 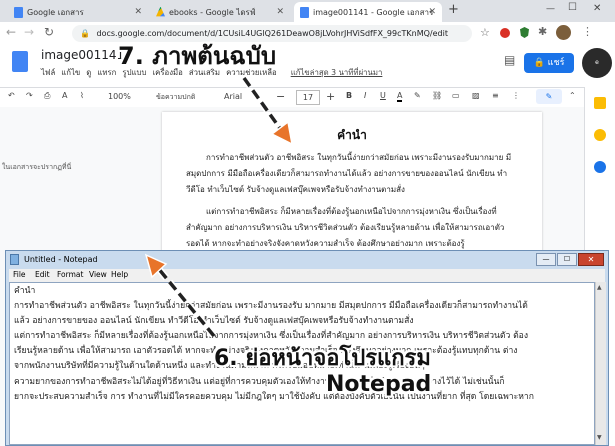 What do you see at coordinates (267, 110) in the screenshot?
I see `arrow-to-original` at bounding box center [267, 110].